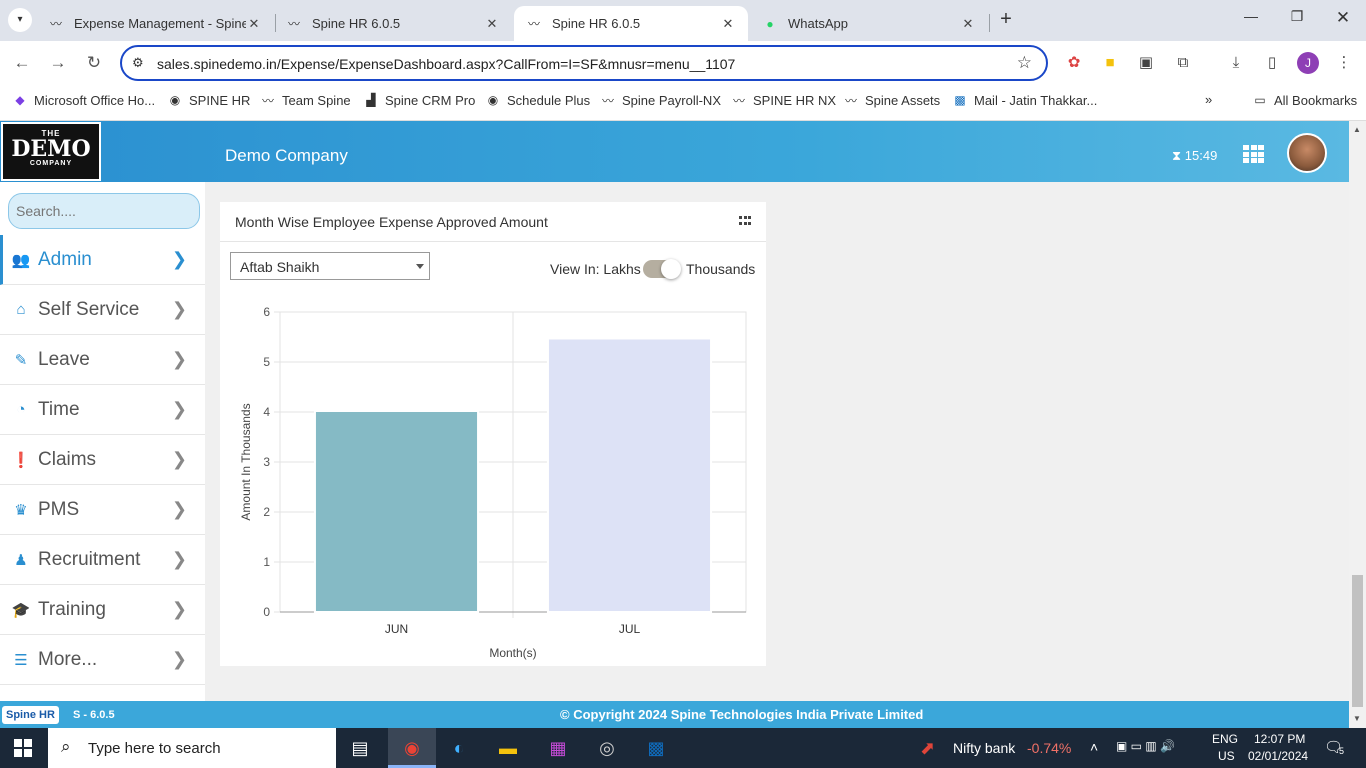 The image size is (1366, 768). What do you see at coordinates (1278, 756) in the screenshot?
I see `clock-date: 02/01/2024` at bounding box center [1278, 756].